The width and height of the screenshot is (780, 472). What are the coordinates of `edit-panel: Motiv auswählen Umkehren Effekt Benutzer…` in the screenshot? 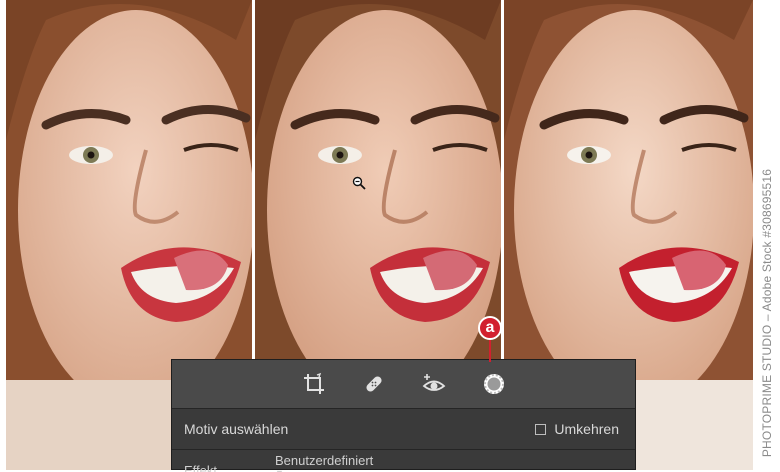 It's located at (403, 415).